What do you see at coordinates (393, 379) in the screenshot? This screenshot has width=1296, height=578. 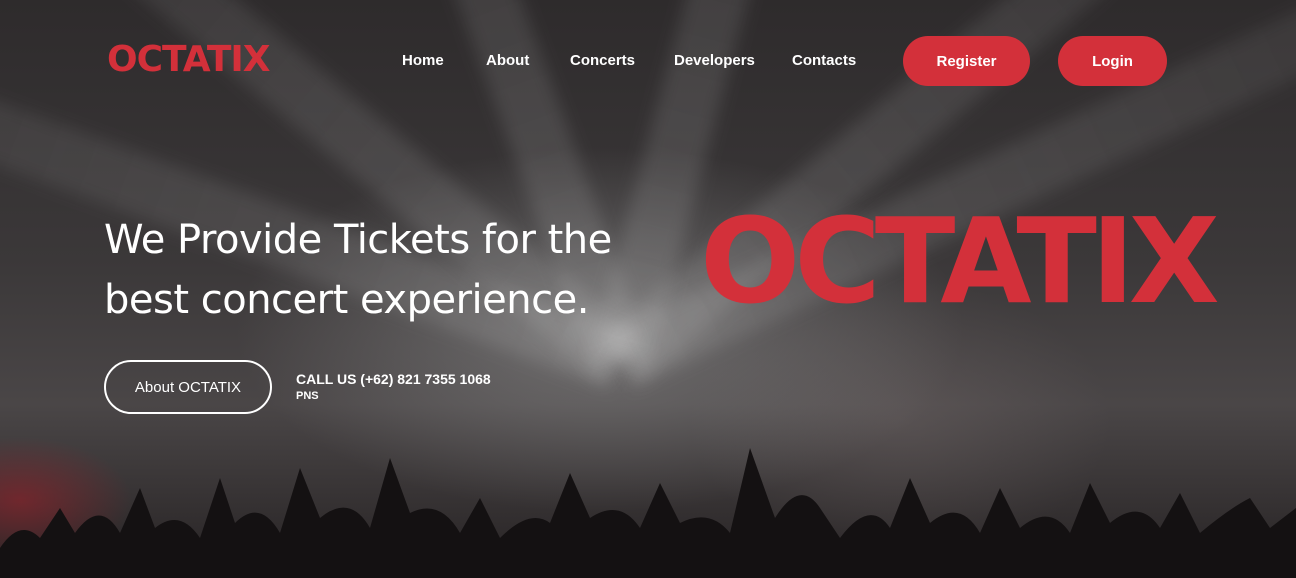 I see `call-us-text: CALL US (+62) 821 7355 1068` at bounding box center [393, 379].